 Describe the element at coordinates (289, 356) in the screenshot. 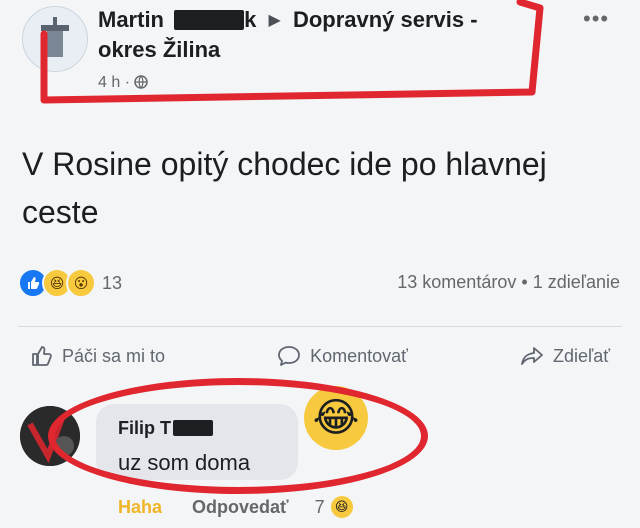

I see `comment-icon` at that location.